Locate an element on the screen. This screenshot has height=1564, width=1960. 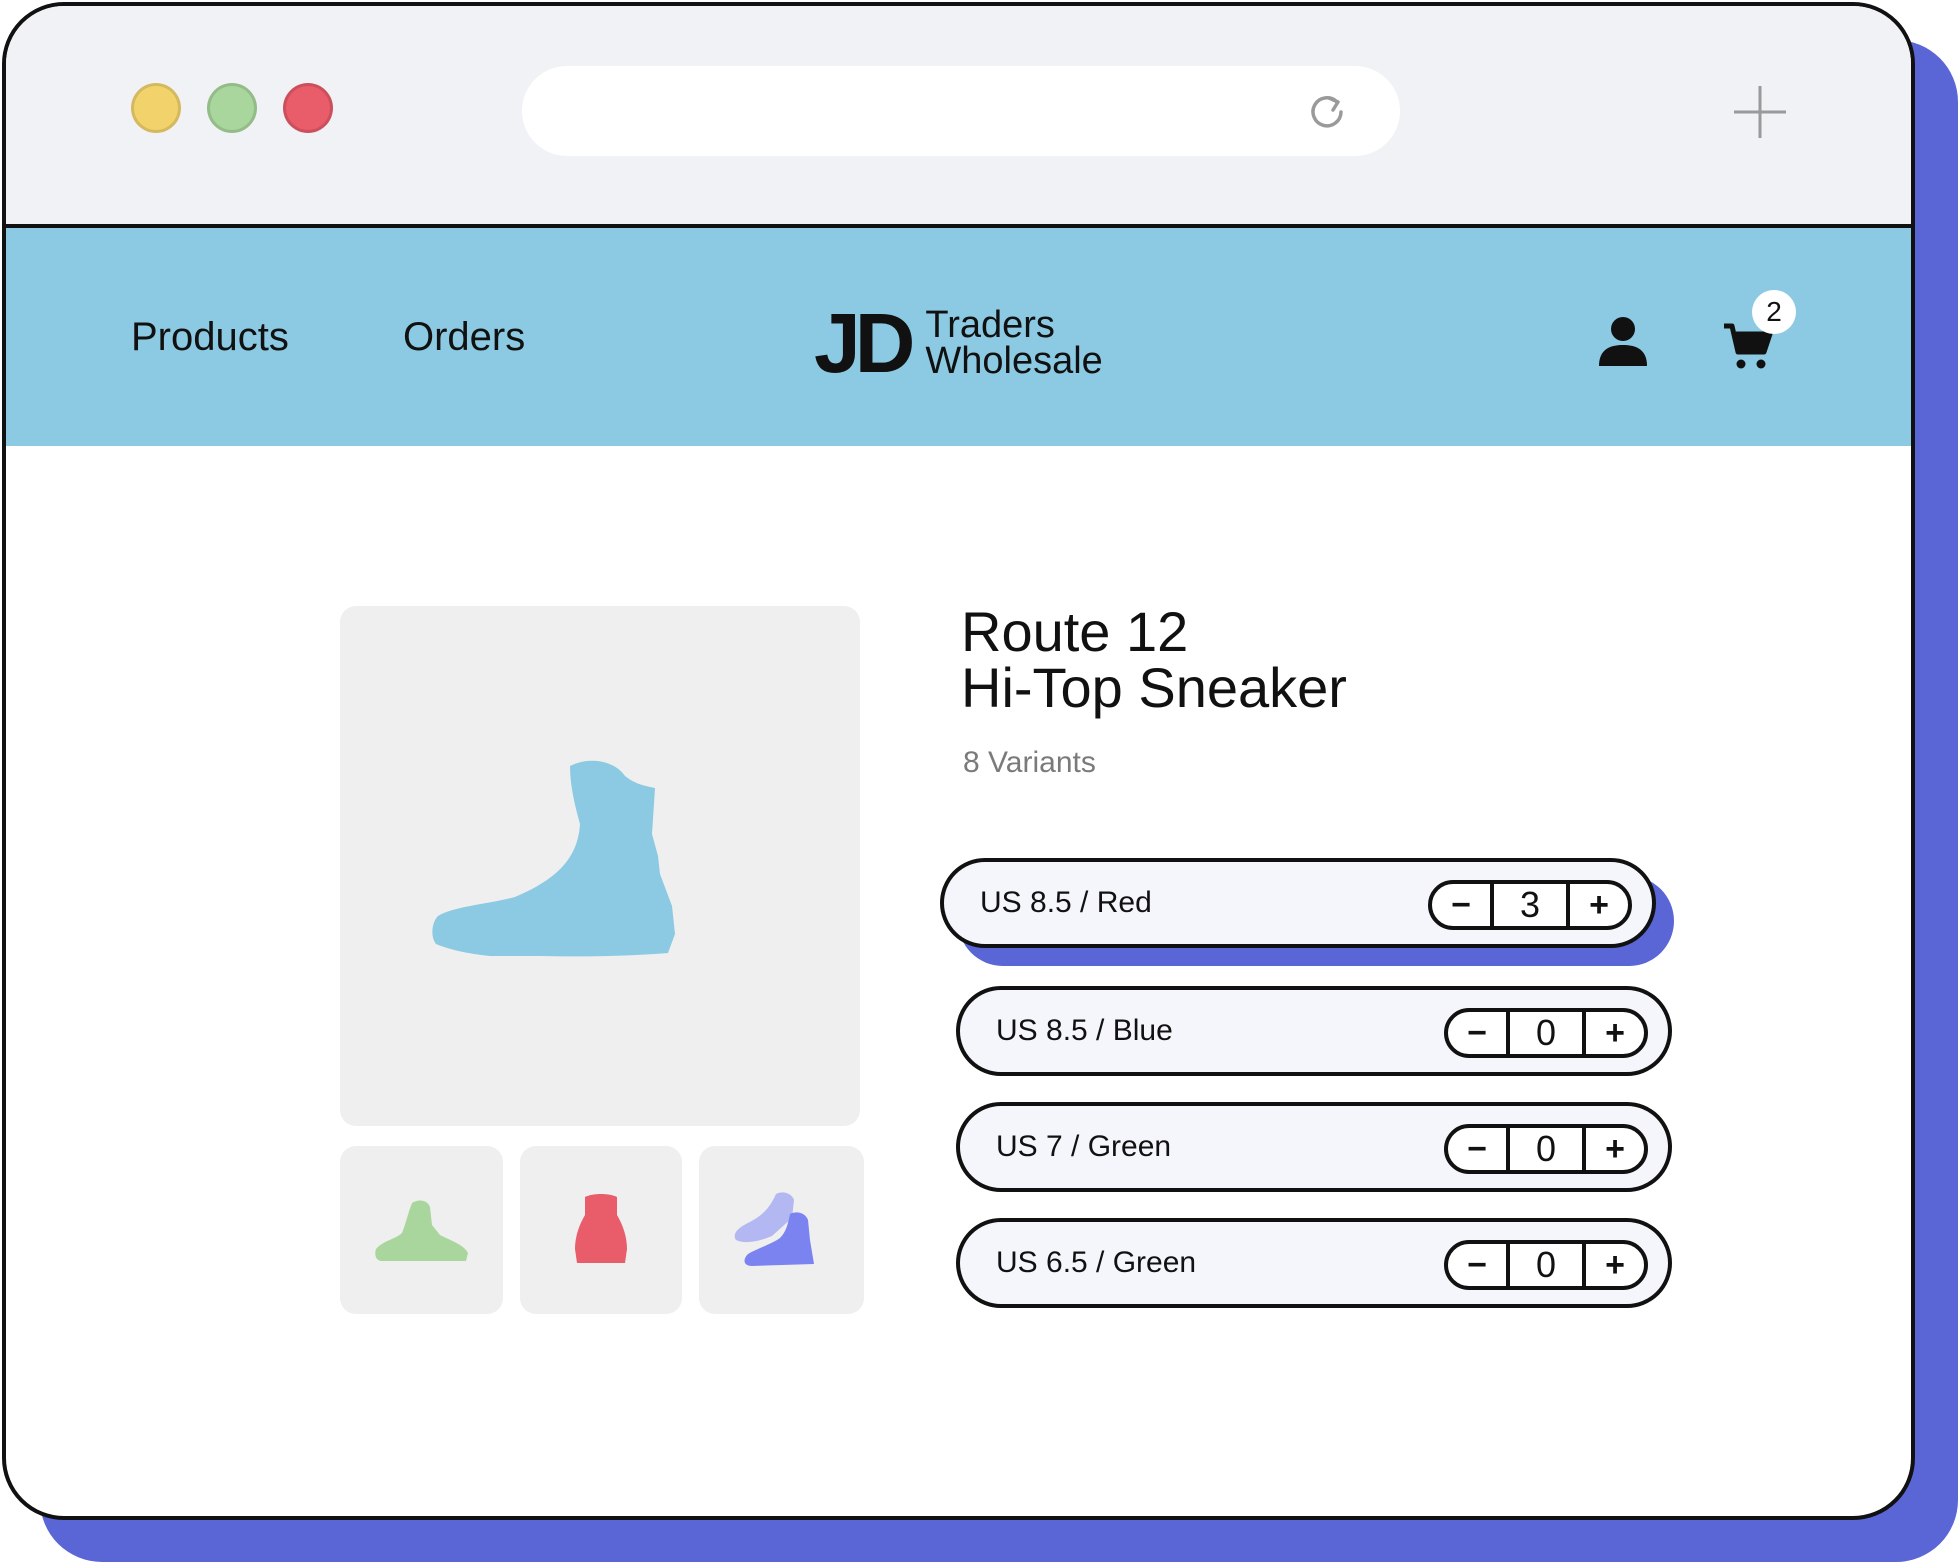
thumbnail-purple is located at coordinates (781, 1230).